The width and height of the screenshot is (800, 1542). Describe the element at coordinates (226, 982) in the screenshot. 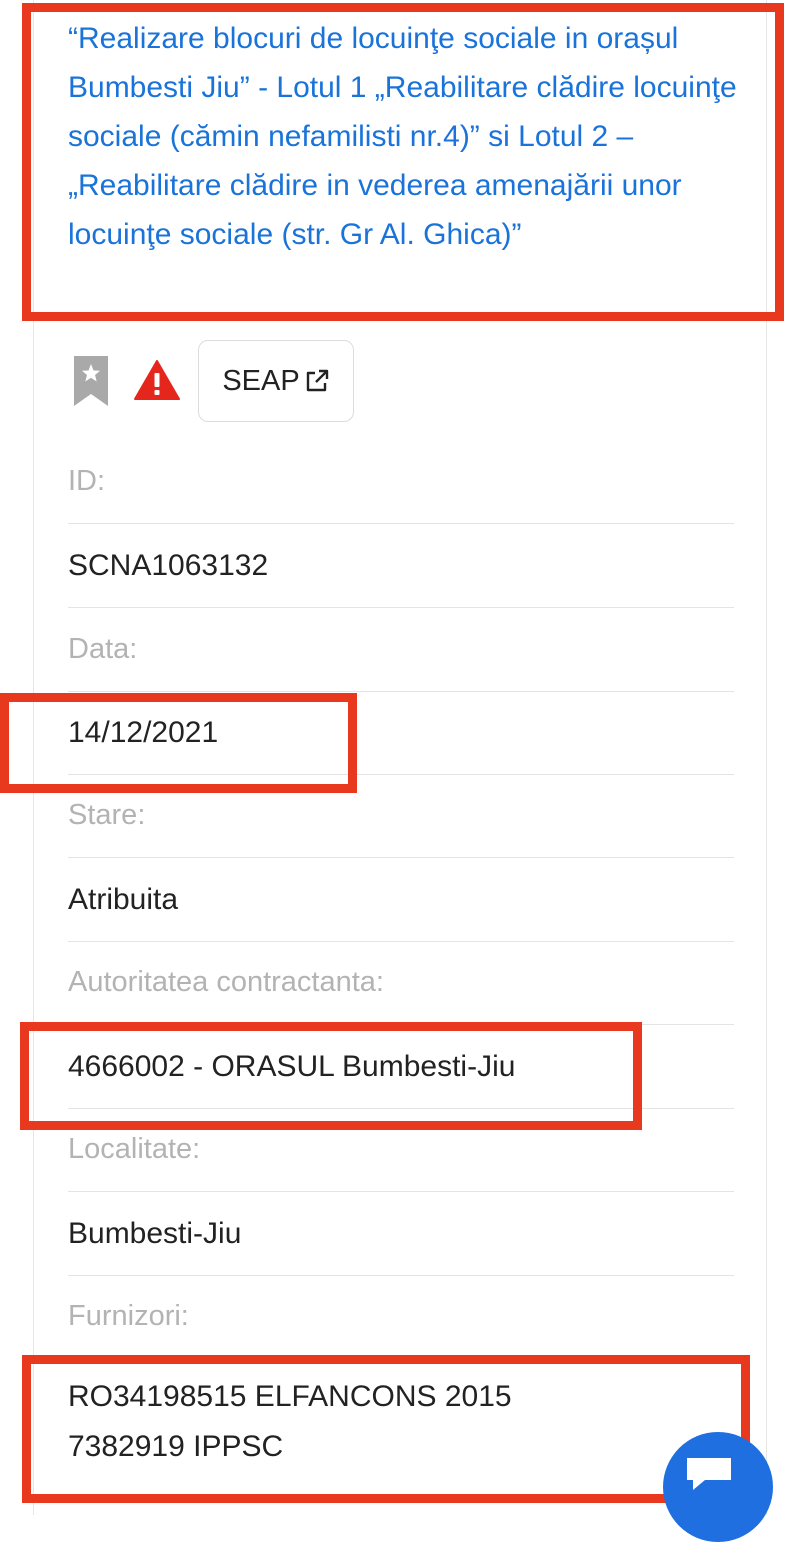

I see `autoritate-label: Autoritatea contractanta:` at that location.